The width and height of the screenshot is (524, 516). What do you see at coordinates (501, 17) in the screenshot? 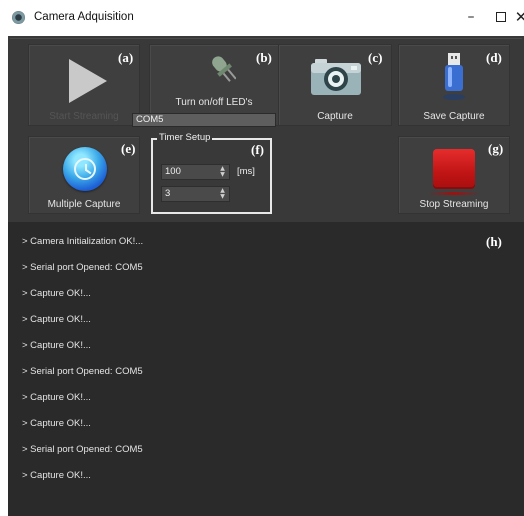
I see `maximize-icon` at bounding box center [501, 17].